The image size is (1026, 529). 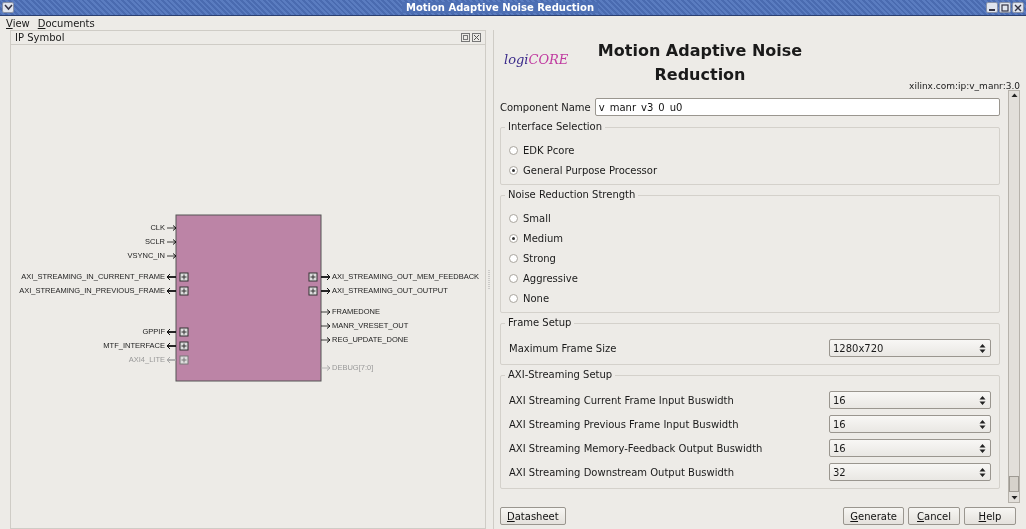 What do you see at coordinates (529, 298) in the screenshot?
I see `radio-option: None` at bounding box center [529, 298].